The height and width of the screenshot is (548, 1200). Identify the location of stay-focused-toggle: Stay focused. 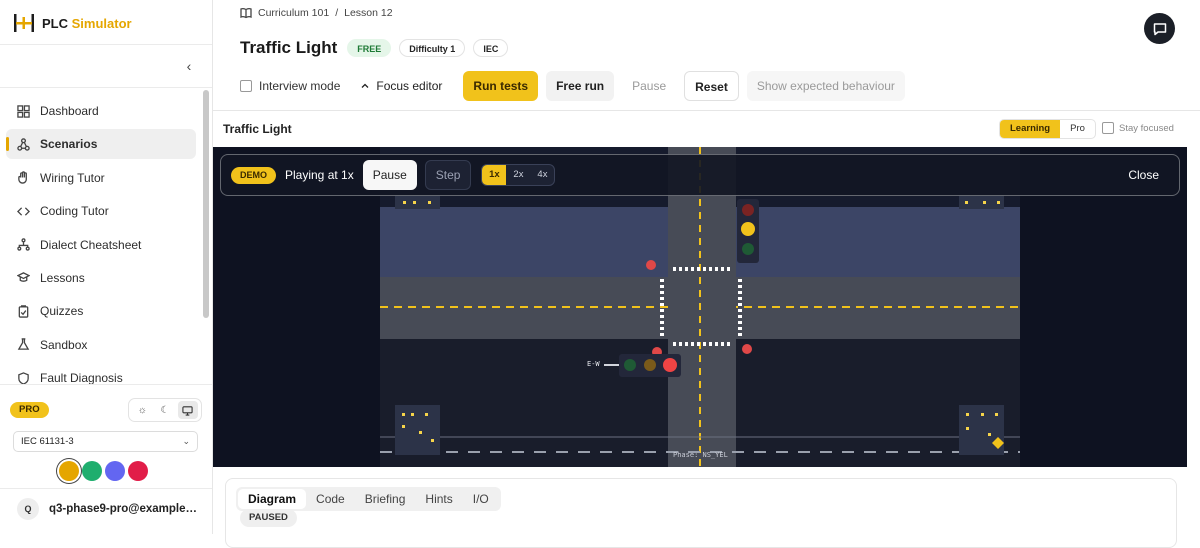
(1138, 128).